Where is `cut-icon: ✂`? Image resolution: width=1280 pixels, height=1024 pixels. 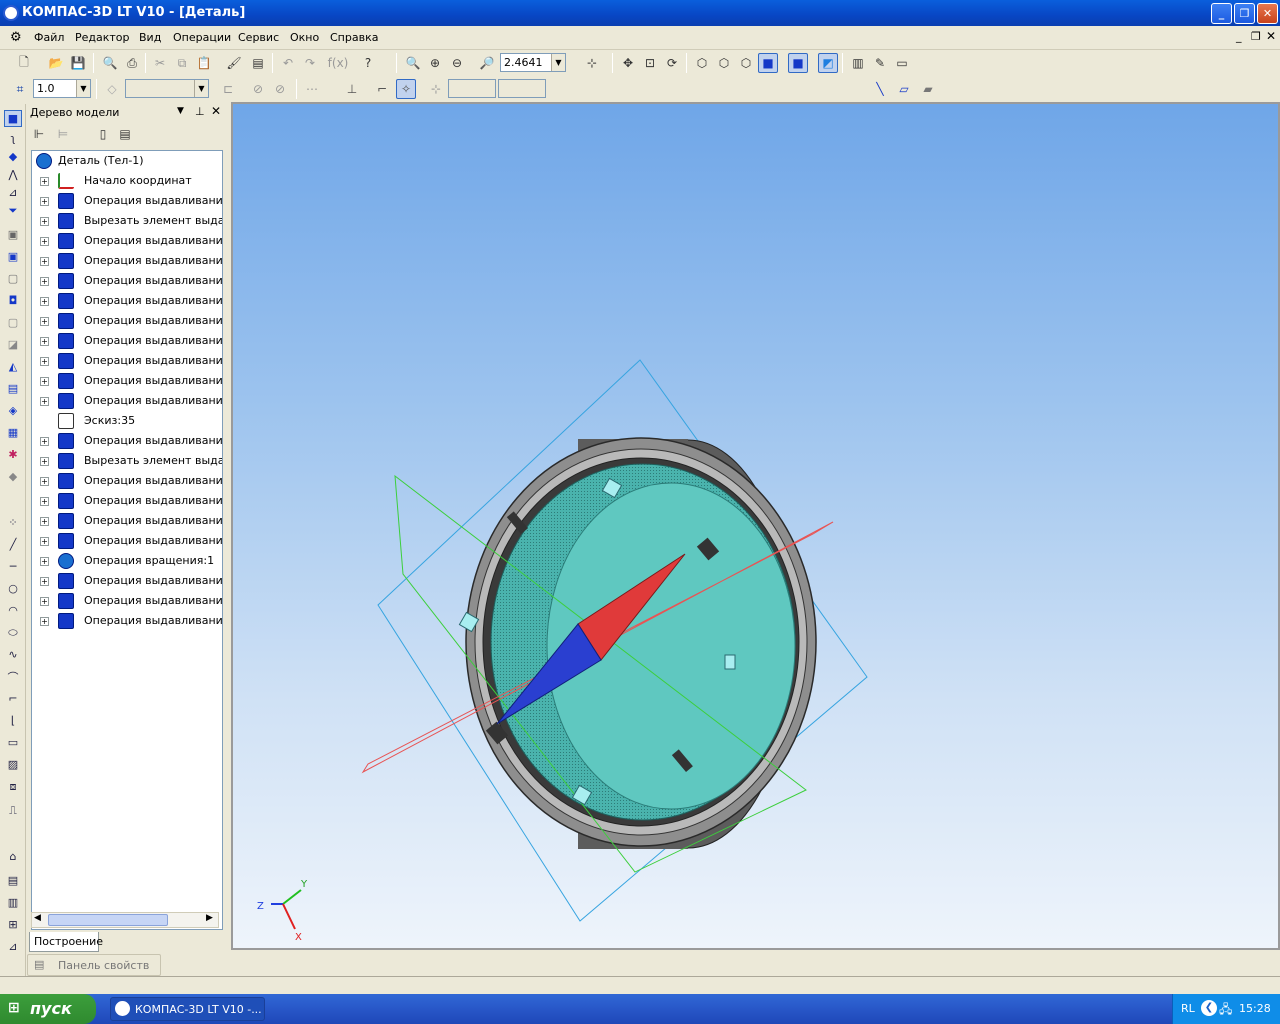 cut-icon: ✂ is located at coordinates (160, 63).